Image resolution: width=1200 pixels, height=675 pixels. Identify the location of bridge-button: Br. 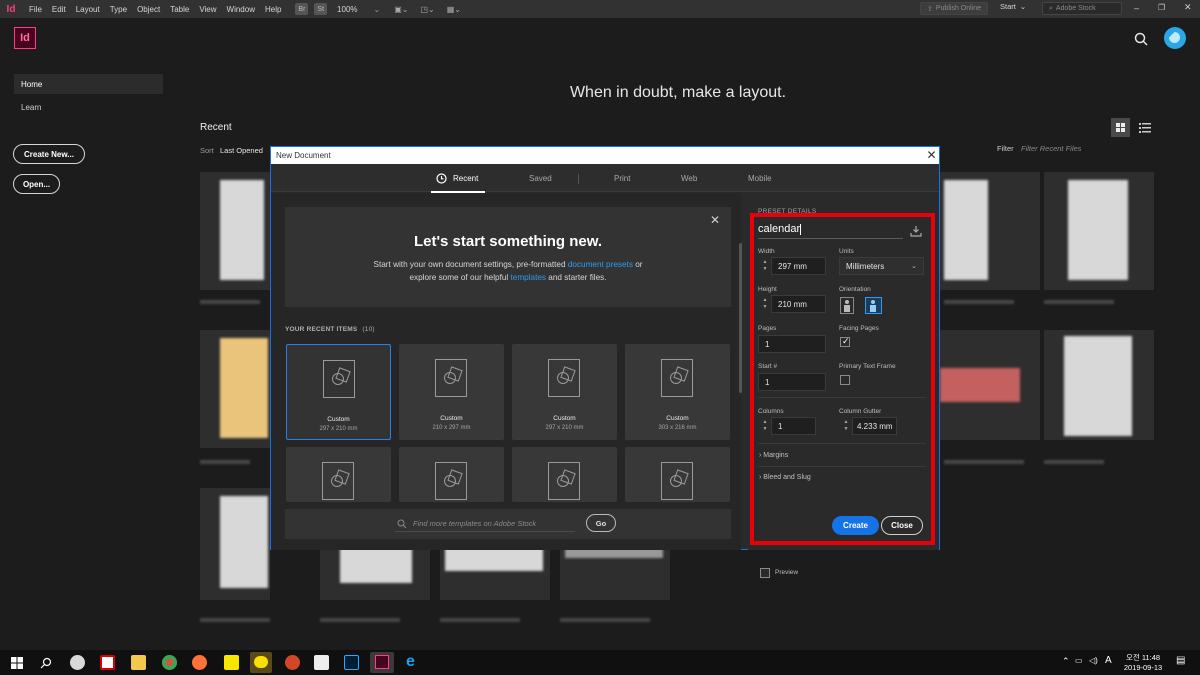
(302, 9).